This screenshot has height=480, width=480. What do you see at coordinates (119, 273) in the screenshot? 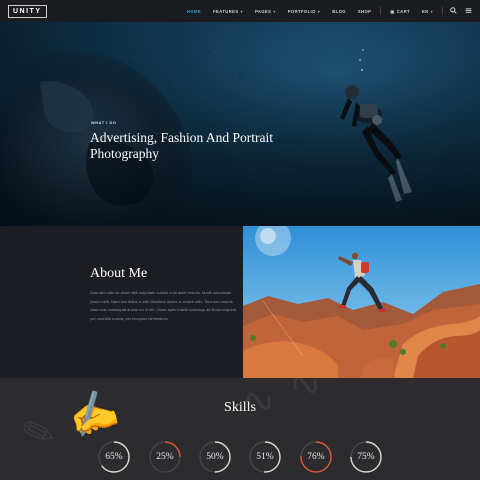
I see `about-title: About Me` at bounding box center [119, 273].